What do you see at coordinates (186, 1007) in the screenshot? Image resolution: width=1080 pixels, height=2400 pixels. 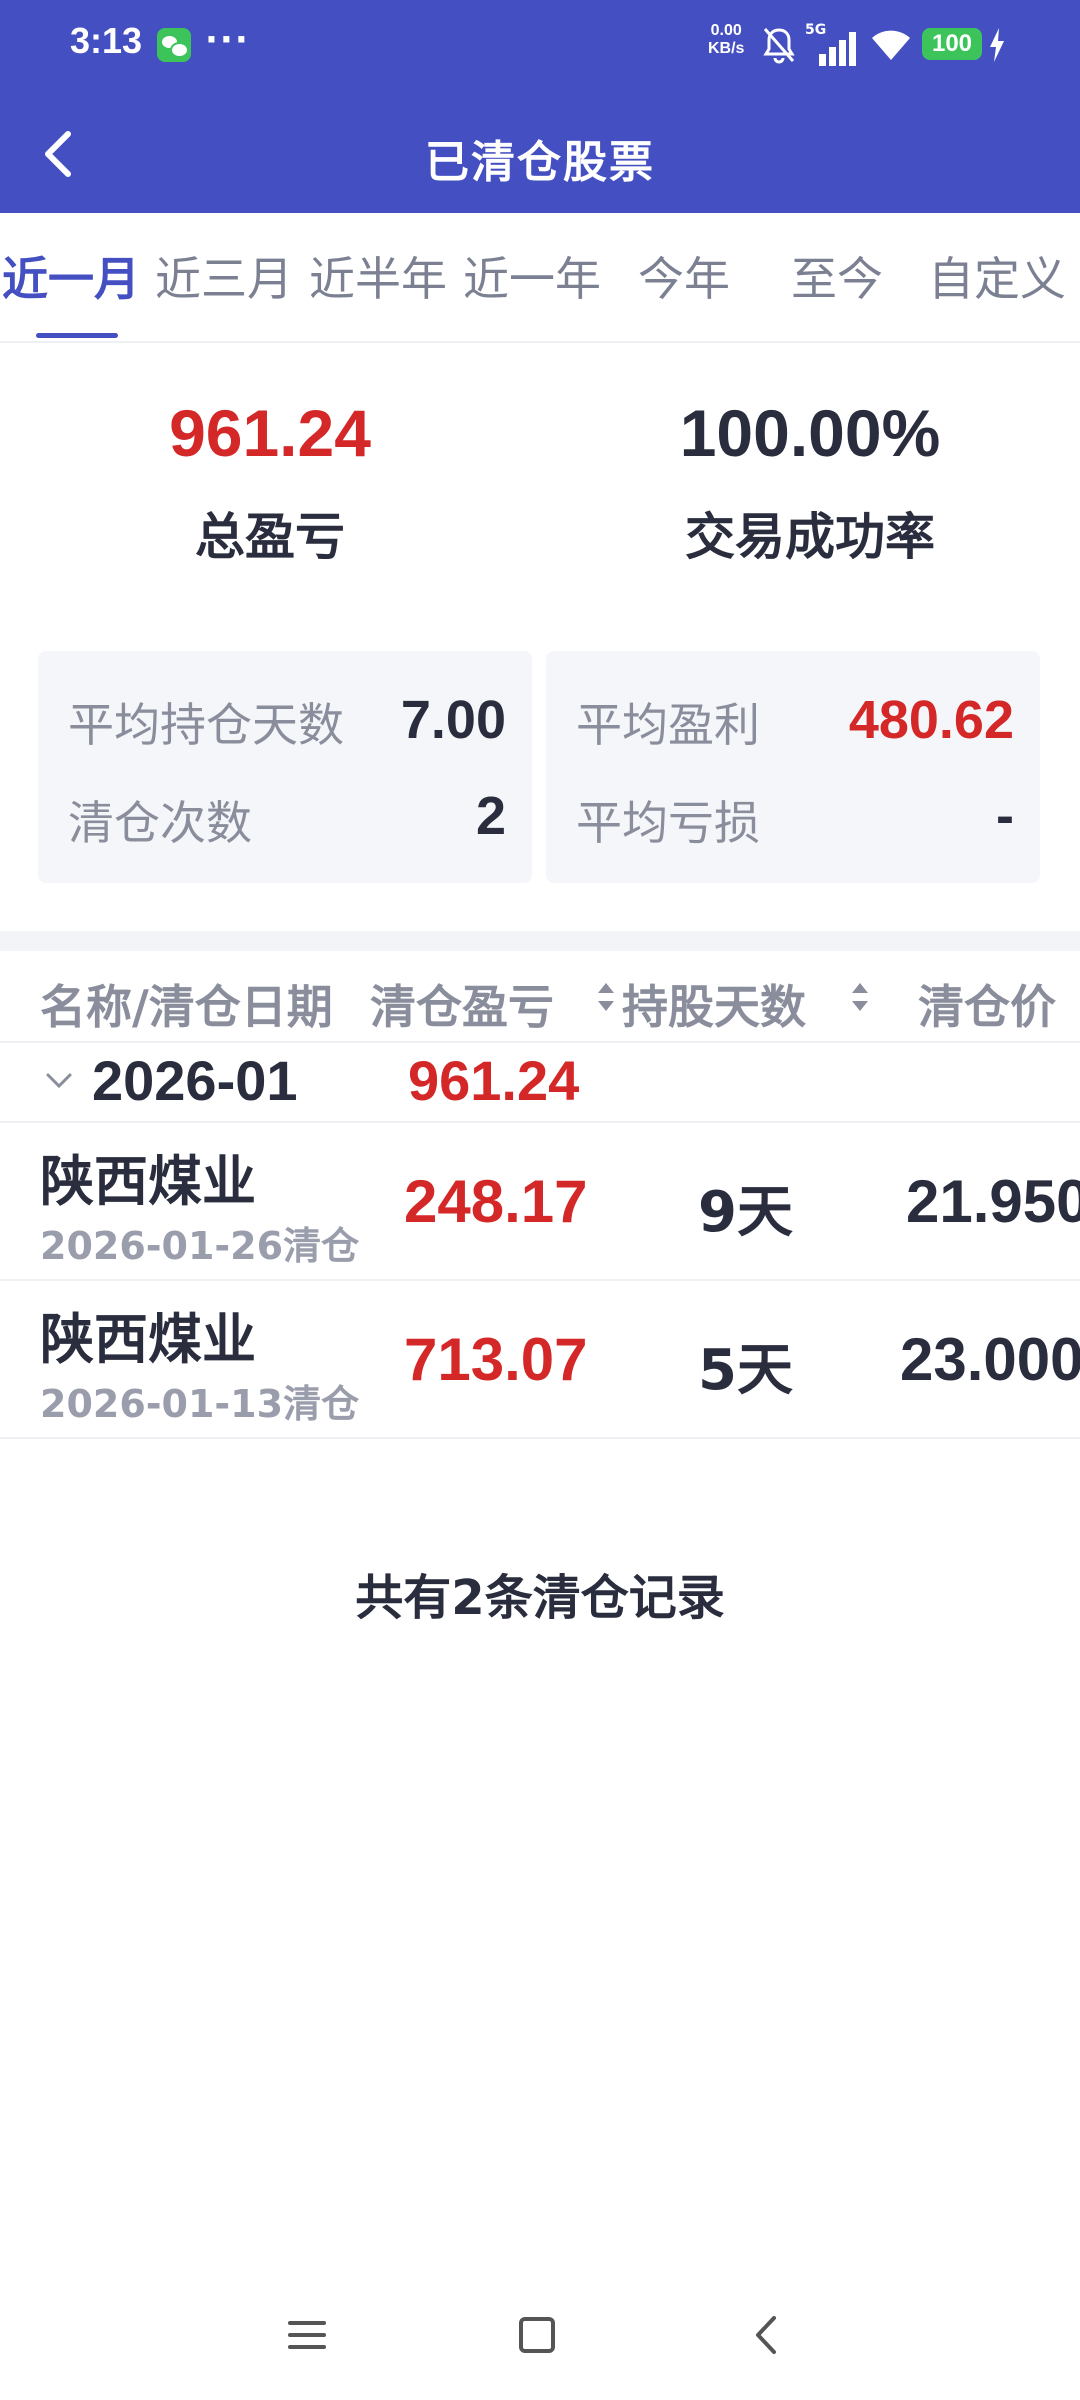 I see `header-name-date: 名称/清仓日期` at bounding box center [186, 1007].